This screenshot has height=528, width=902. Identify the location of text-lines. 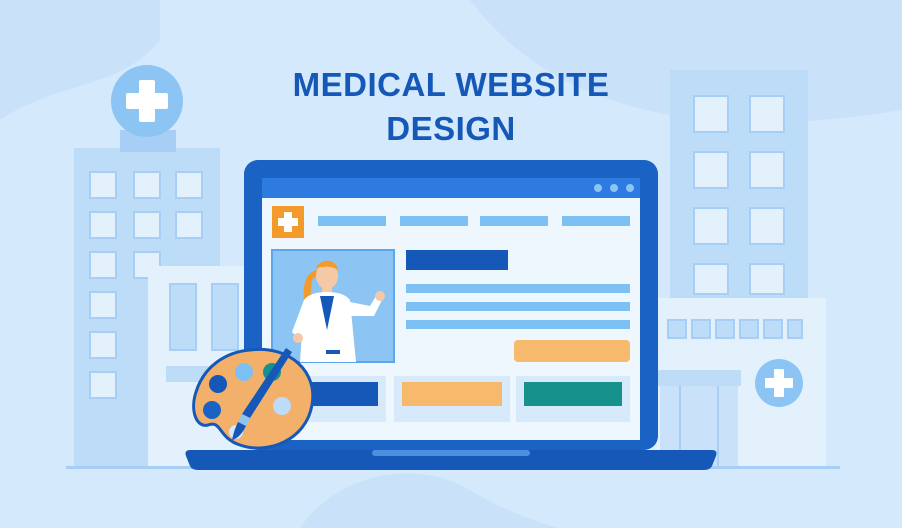
(518, 306).